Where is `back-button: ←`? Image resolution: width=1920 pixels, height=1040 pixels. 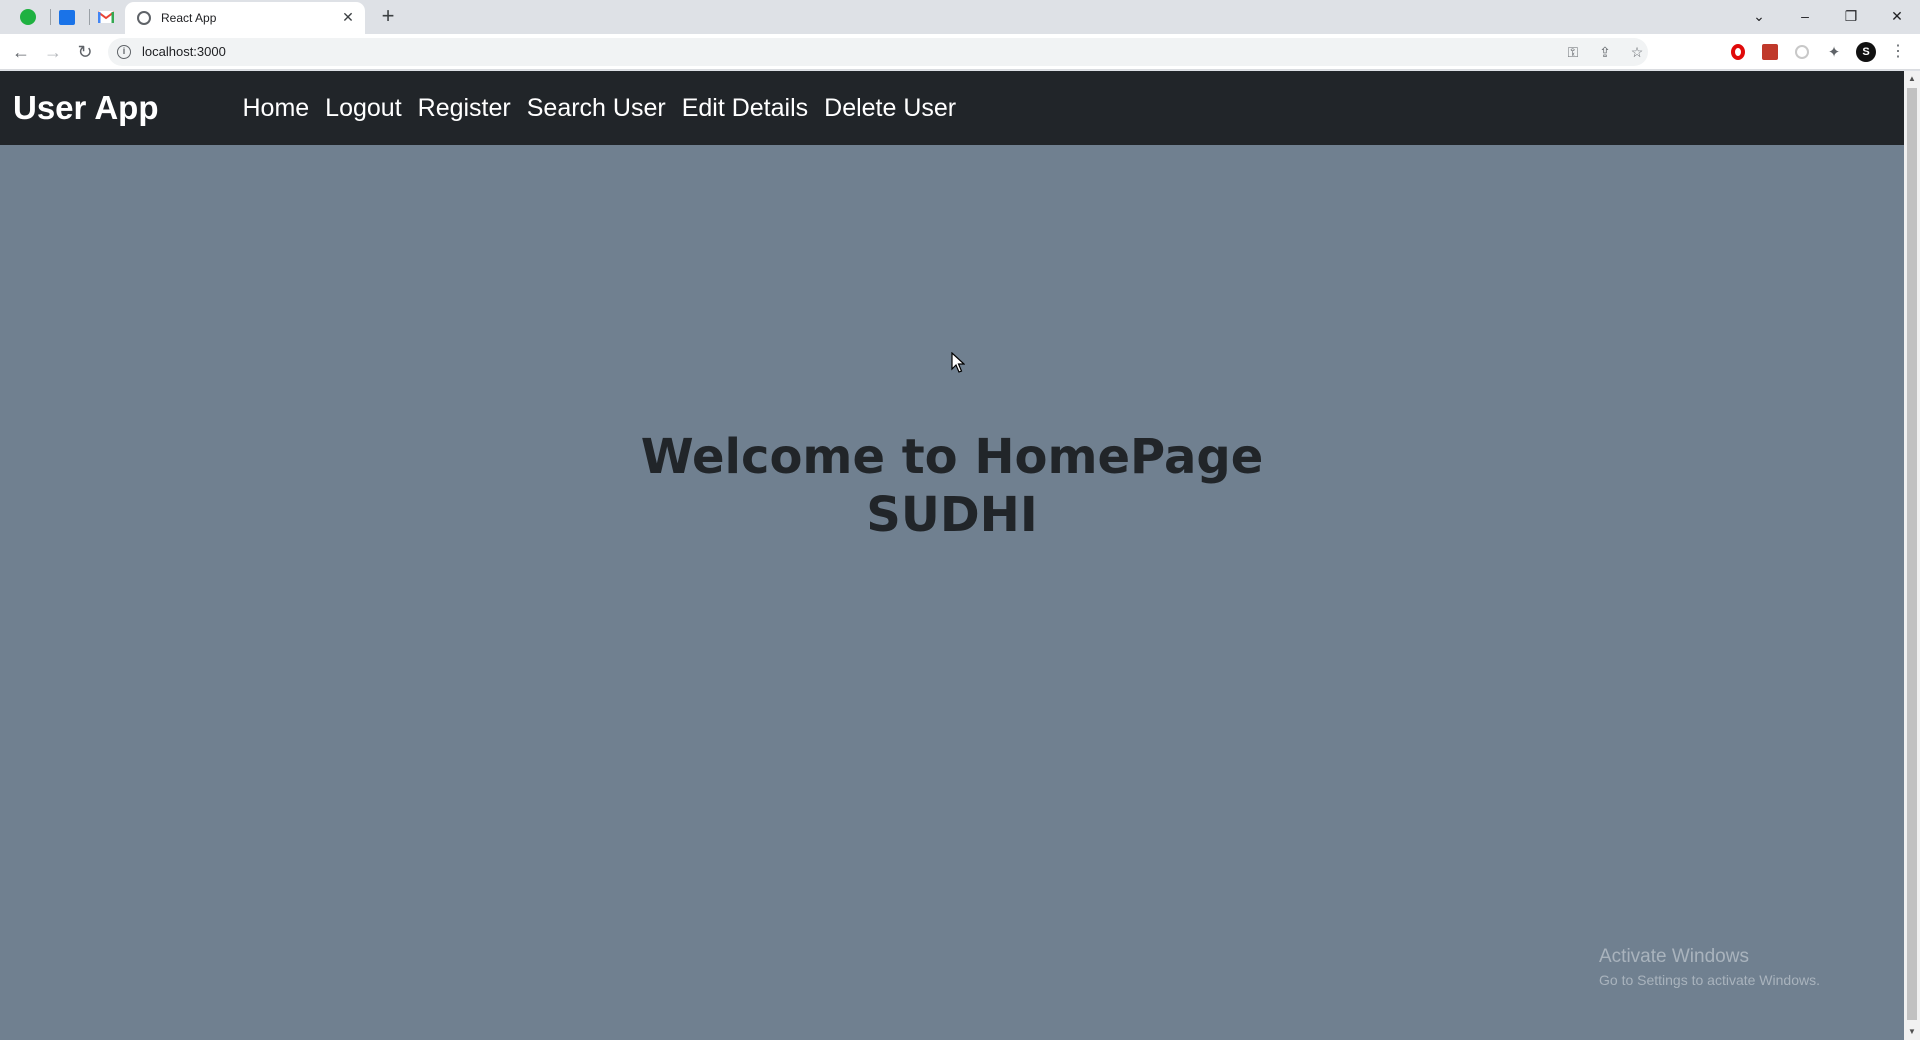
back-button: ← is located at coordinates (21, 52).